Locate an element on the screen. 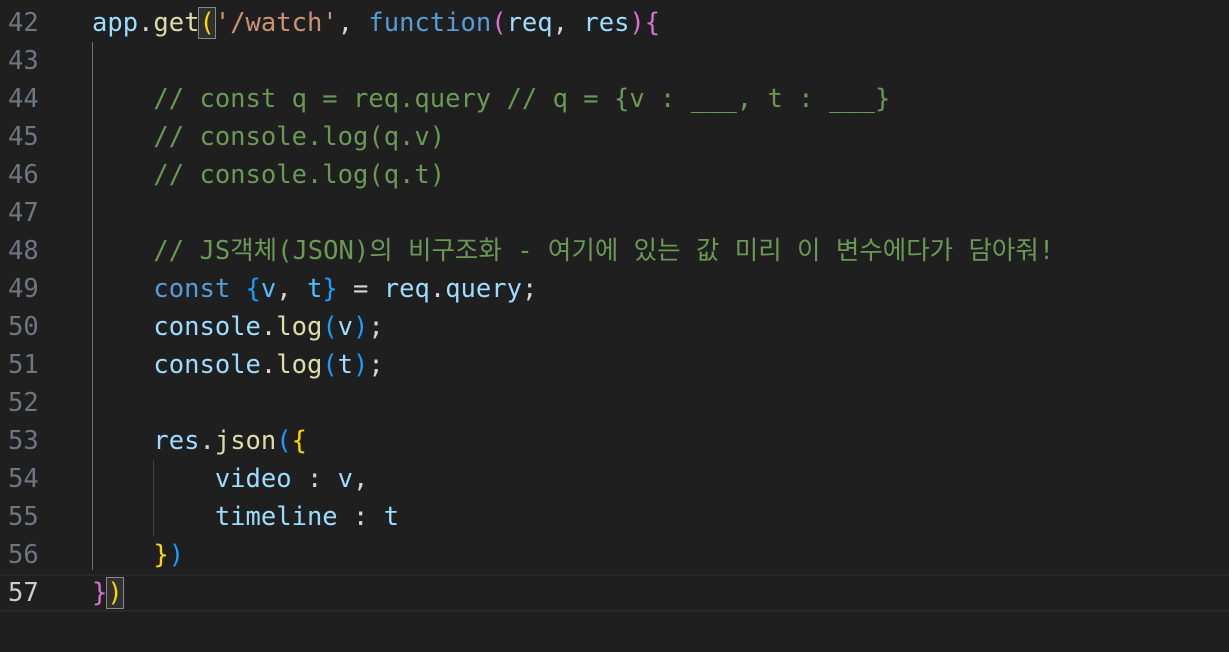  code-line: 57}) is located at coordinates (614, 593).